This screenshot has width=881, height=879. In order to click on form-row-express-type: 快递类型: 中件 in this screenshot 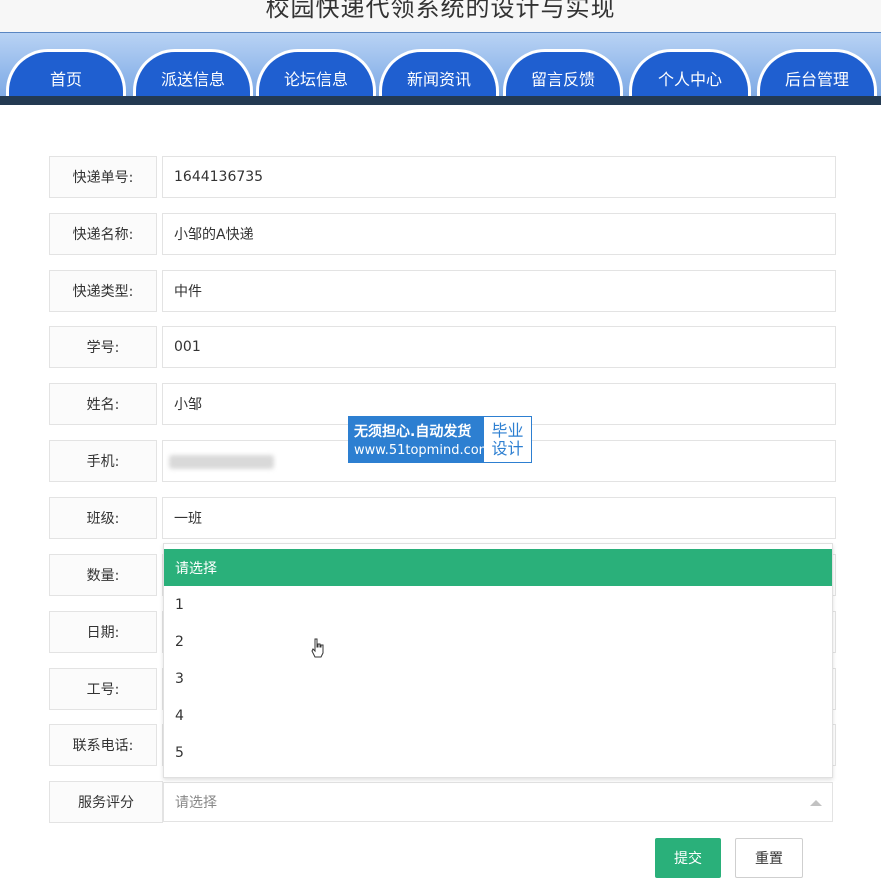, I will do `click(442, 291)`.